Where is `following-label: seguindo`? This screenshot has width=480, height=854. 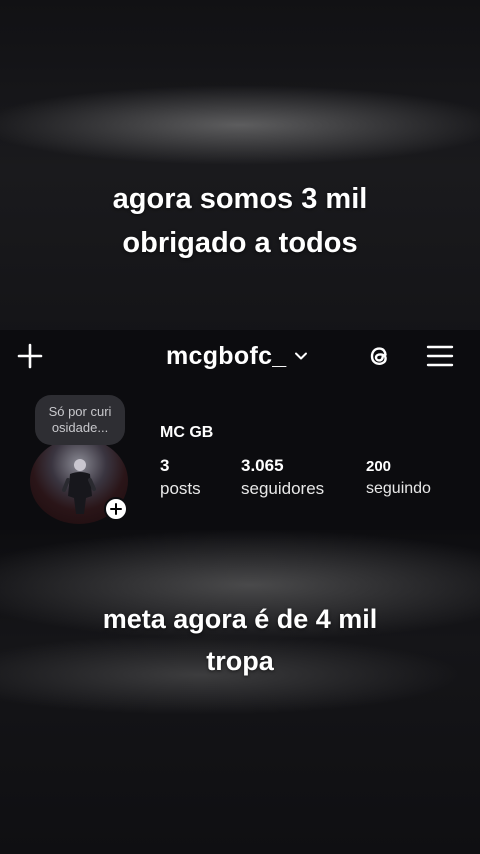 following-label: seguindo is located at coordinates (398, 488).